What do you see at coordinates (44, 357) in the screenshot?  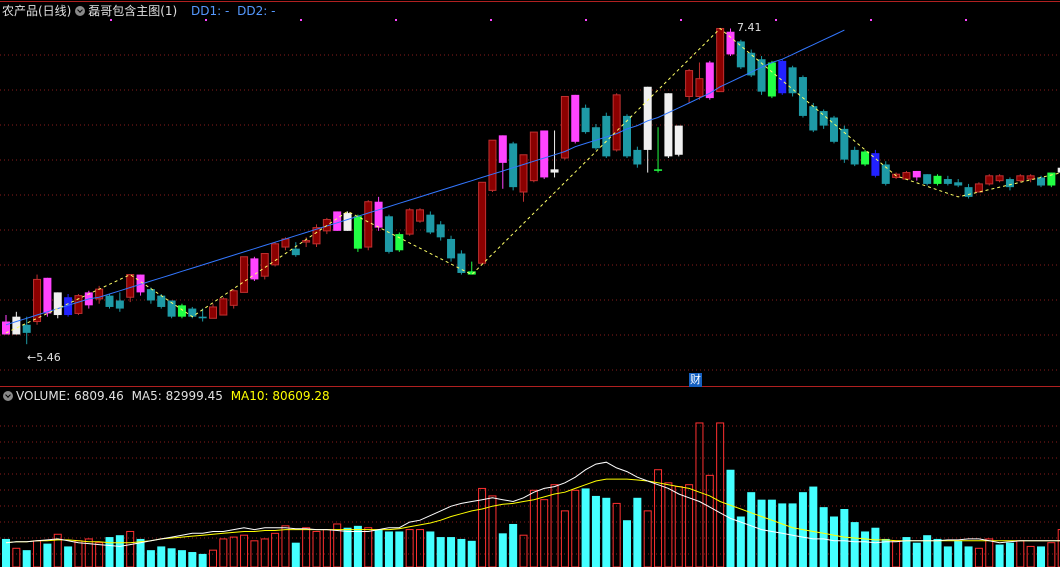 I see `low-price-annotation: ←5.46` at bounding box center [44, 357].